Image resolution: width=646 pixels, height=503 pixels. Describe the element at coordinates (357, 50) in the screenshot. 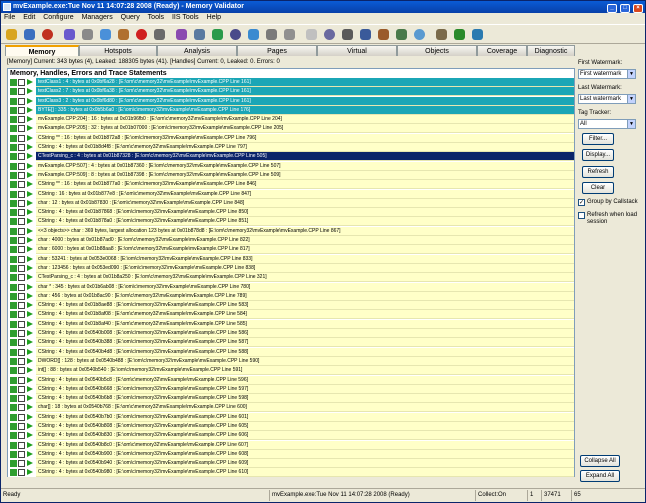

I see `tab-virtual: Virtual` at that location.